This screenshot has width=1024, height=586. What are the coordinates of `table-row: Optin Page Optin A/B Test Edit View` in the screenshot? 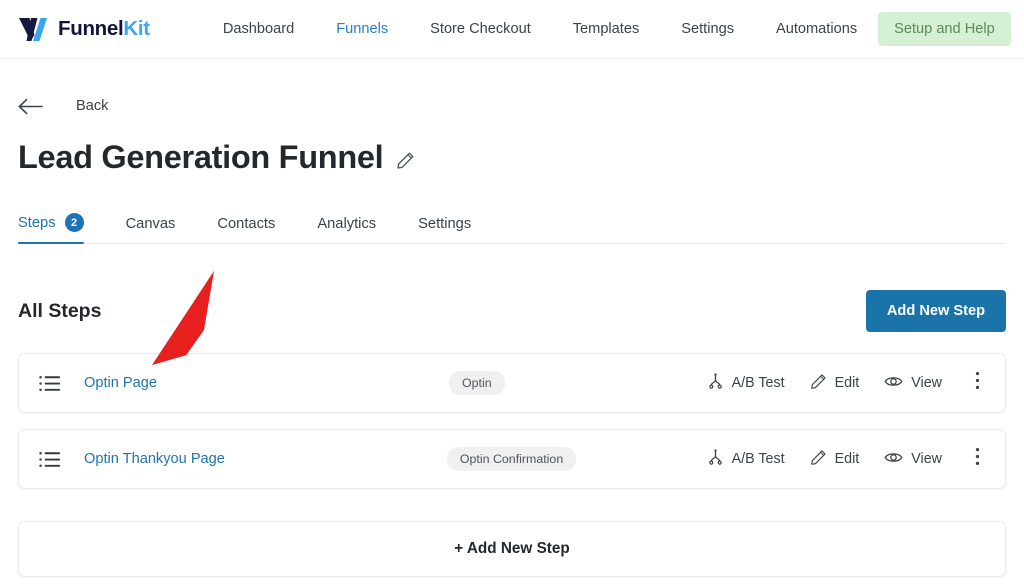 It's located at (512, 383).